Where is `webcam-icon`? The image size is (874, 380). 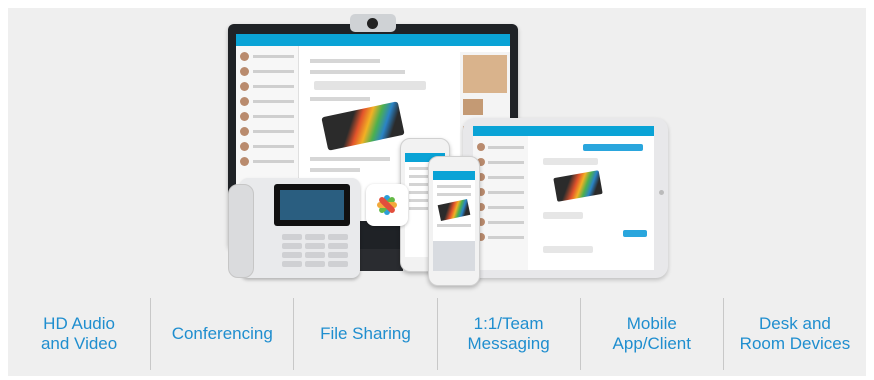 webcam-icon is located at coordinates (373, 23).